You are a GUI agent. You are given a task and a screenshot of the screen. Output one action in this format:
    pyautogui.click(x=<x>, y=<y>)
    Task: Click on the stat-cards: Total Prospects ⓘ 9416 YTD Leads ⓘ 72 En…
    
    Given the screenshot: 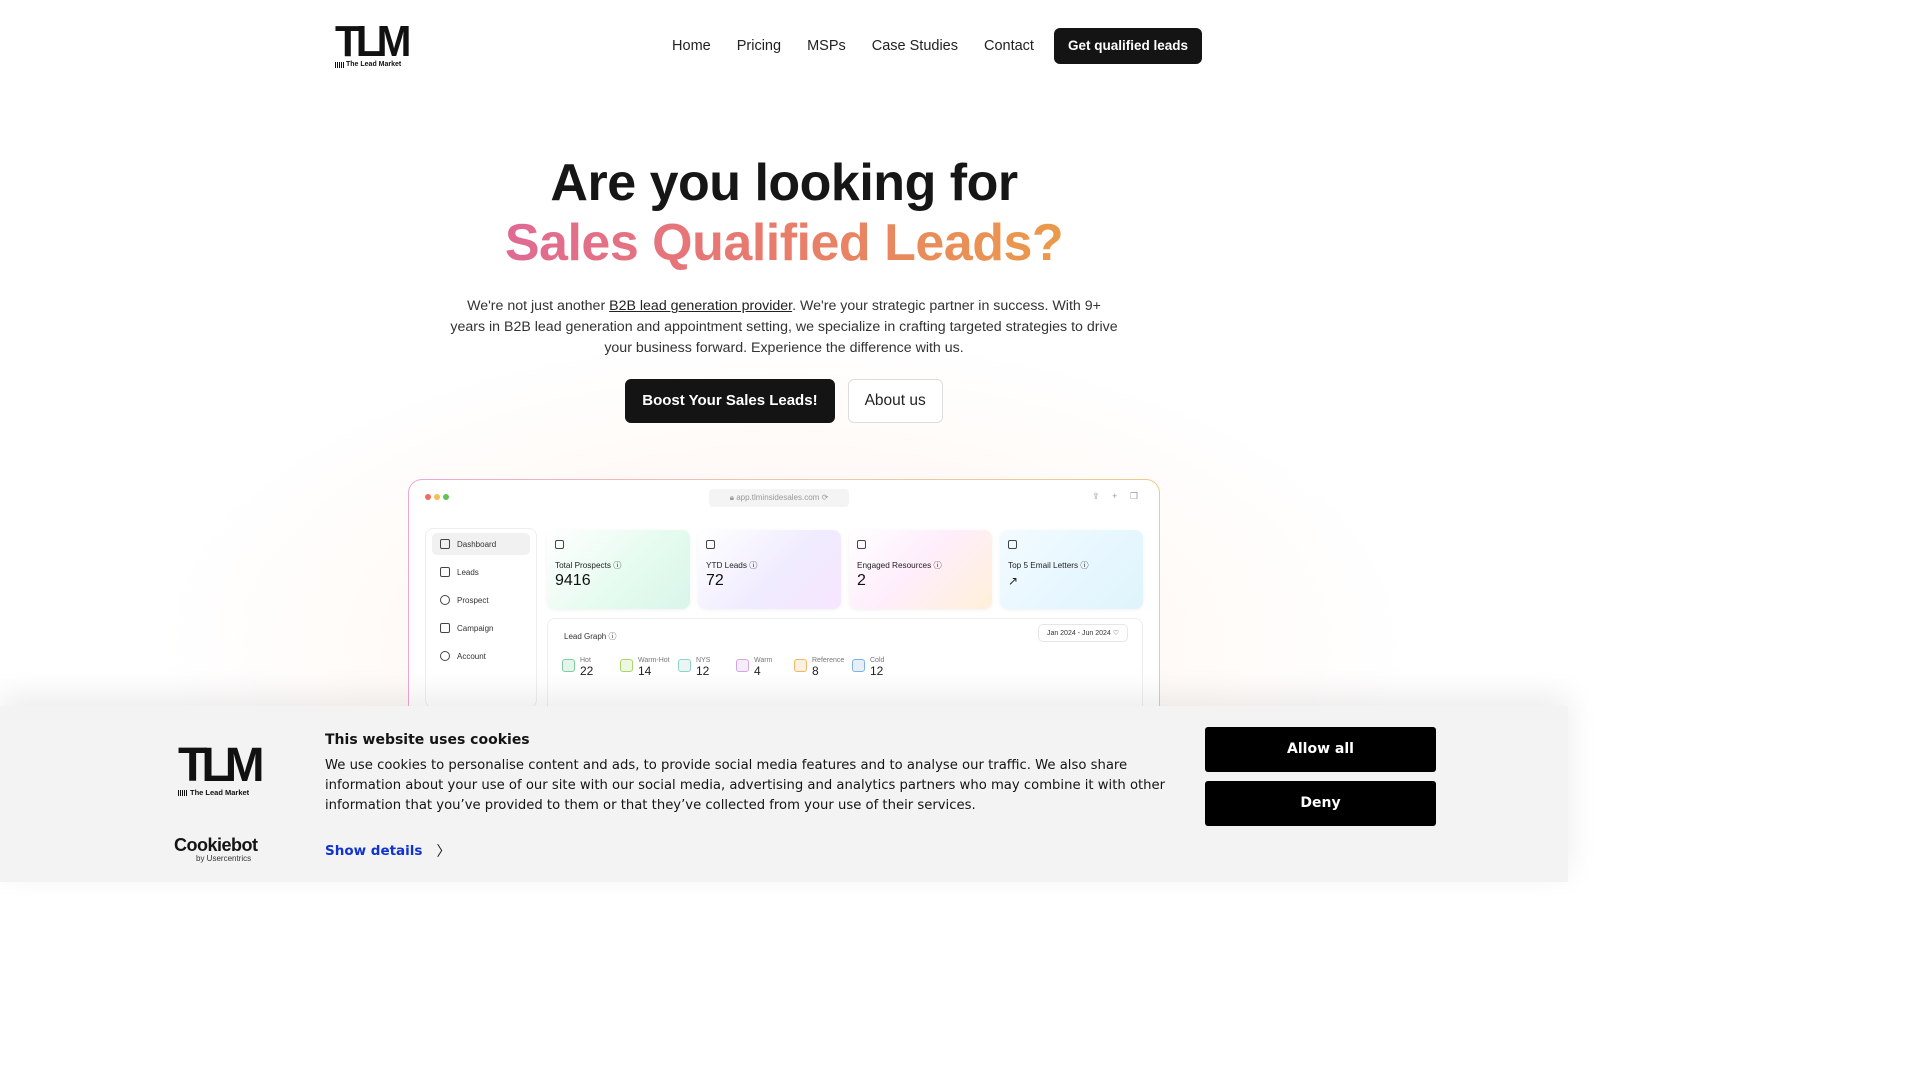 What is the action you would take?
    pyautogui.click(x=845, y=569)
    